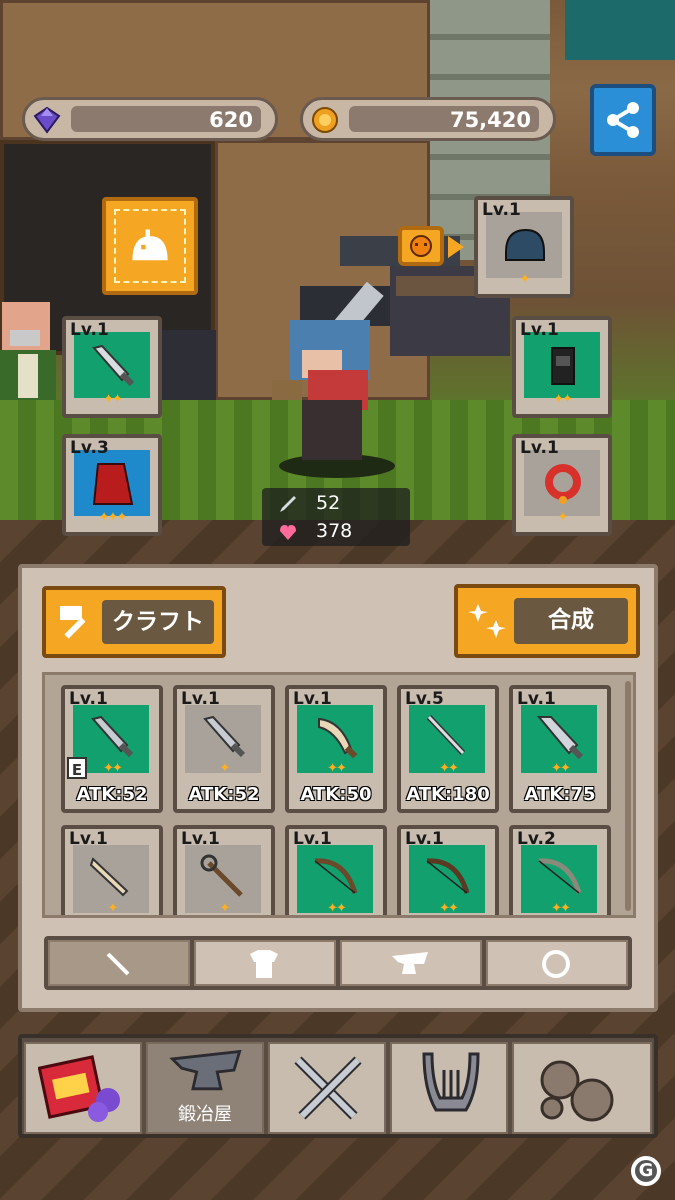 This screenshot has height=1200, width=675. What do you see at coordinates (628, 796) in the screenshot?
I see `inventory-scrollbar` at bounding box center [628, 796].